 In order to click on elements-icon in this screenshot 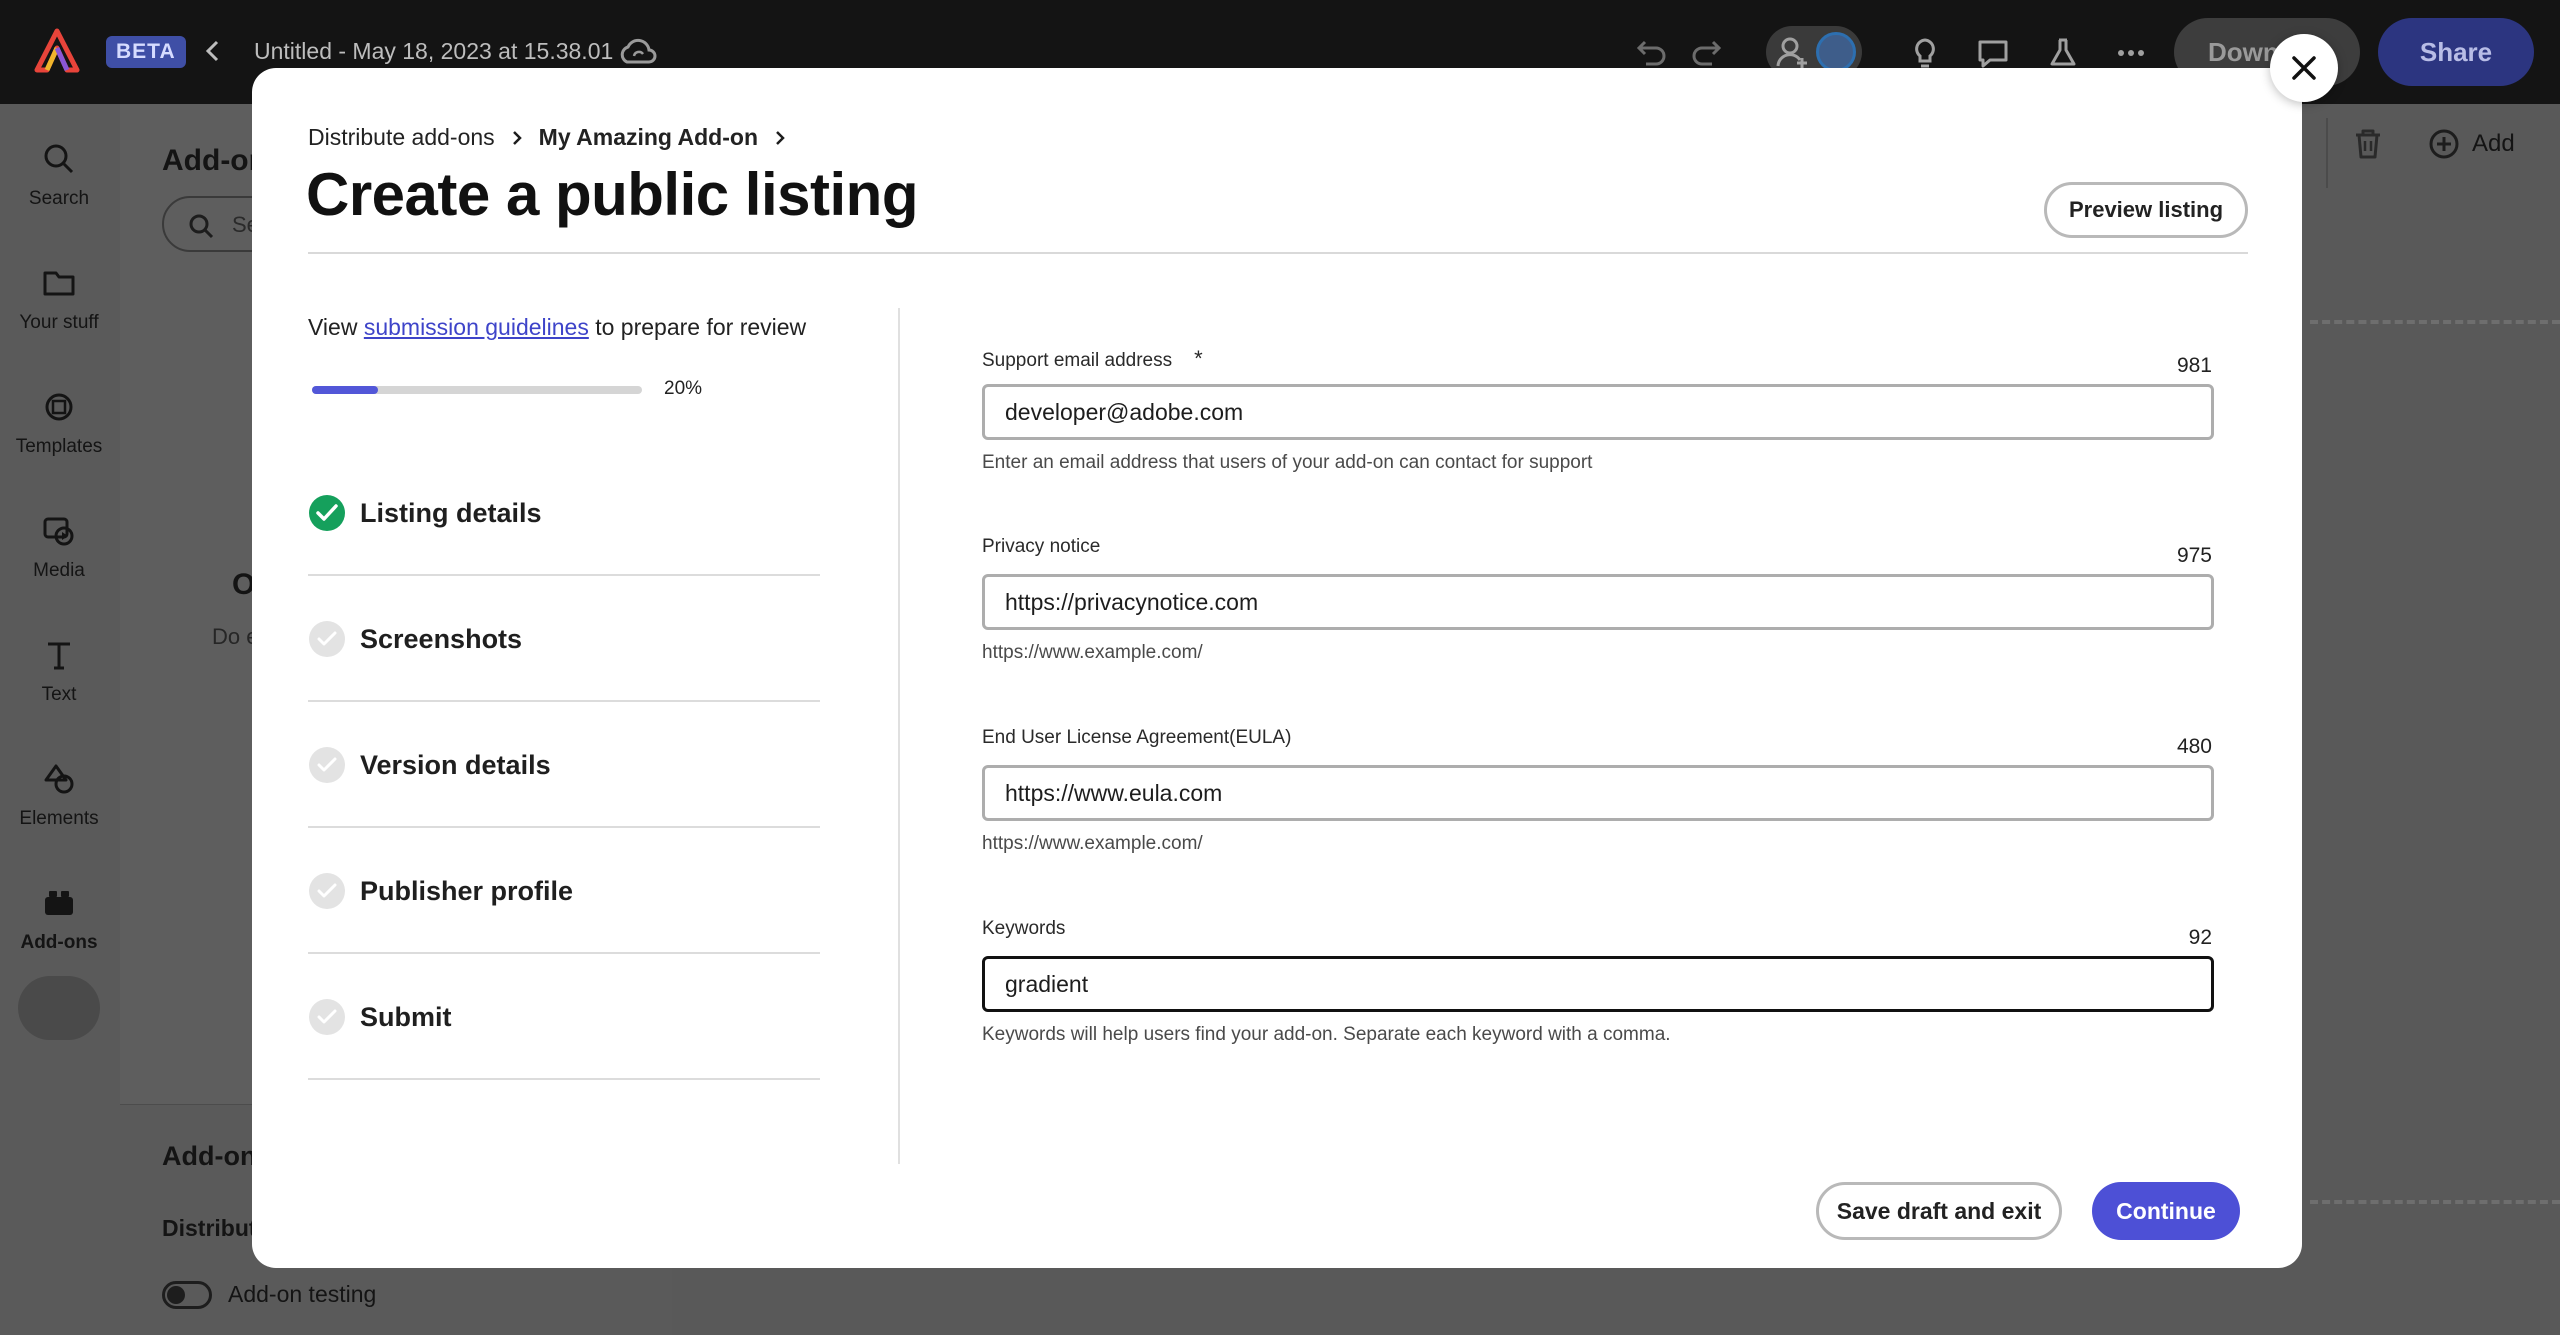, I will do `click(59, 779)`.